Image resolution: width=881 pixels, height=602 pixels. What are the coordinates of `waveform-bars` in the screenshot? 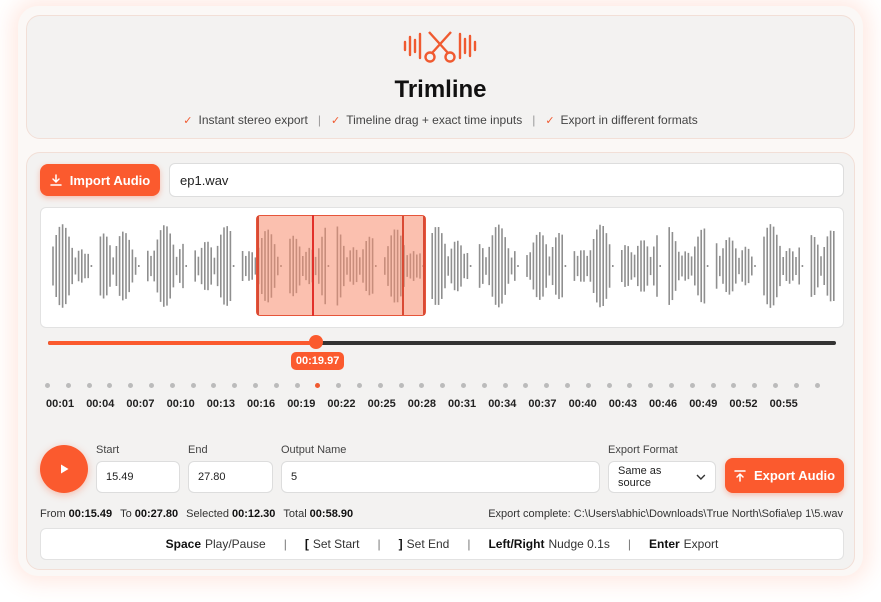 It's located at (443, 266).